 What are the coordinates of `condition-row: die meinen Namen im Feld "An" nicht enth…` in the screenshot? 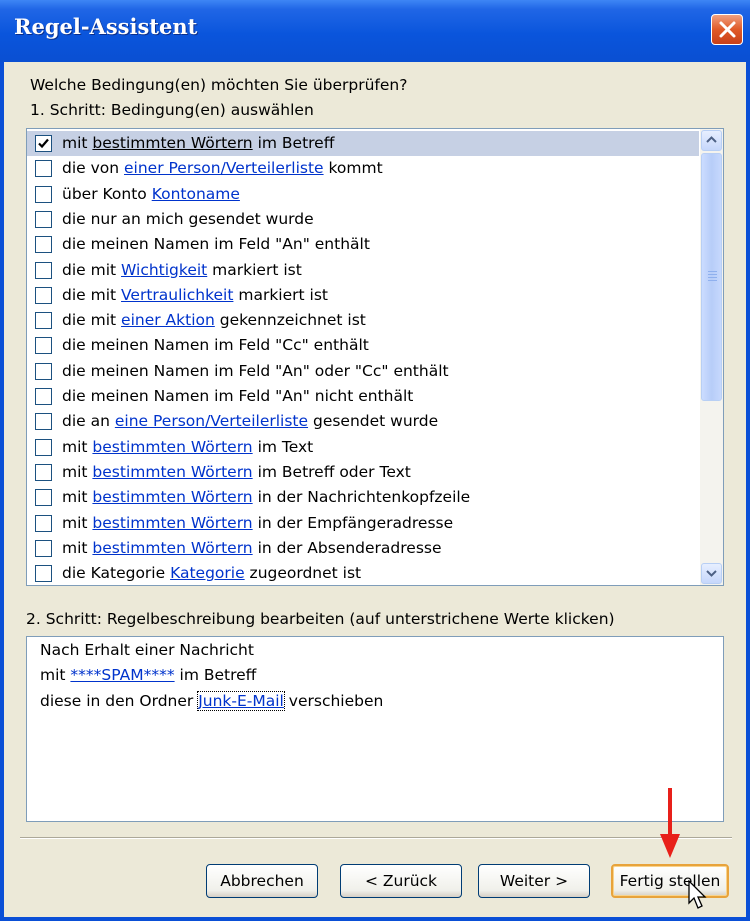 It's located at (363, 396).